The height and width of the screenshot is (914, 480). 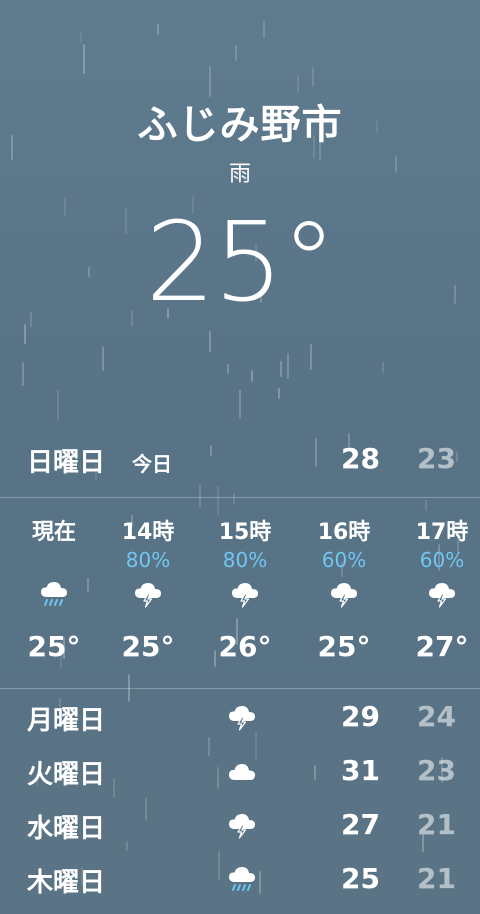 What do you see at coordinates (66, 721) in the screenshot?
I see `day-name: 月曜日` at bounding box center [66, 721].